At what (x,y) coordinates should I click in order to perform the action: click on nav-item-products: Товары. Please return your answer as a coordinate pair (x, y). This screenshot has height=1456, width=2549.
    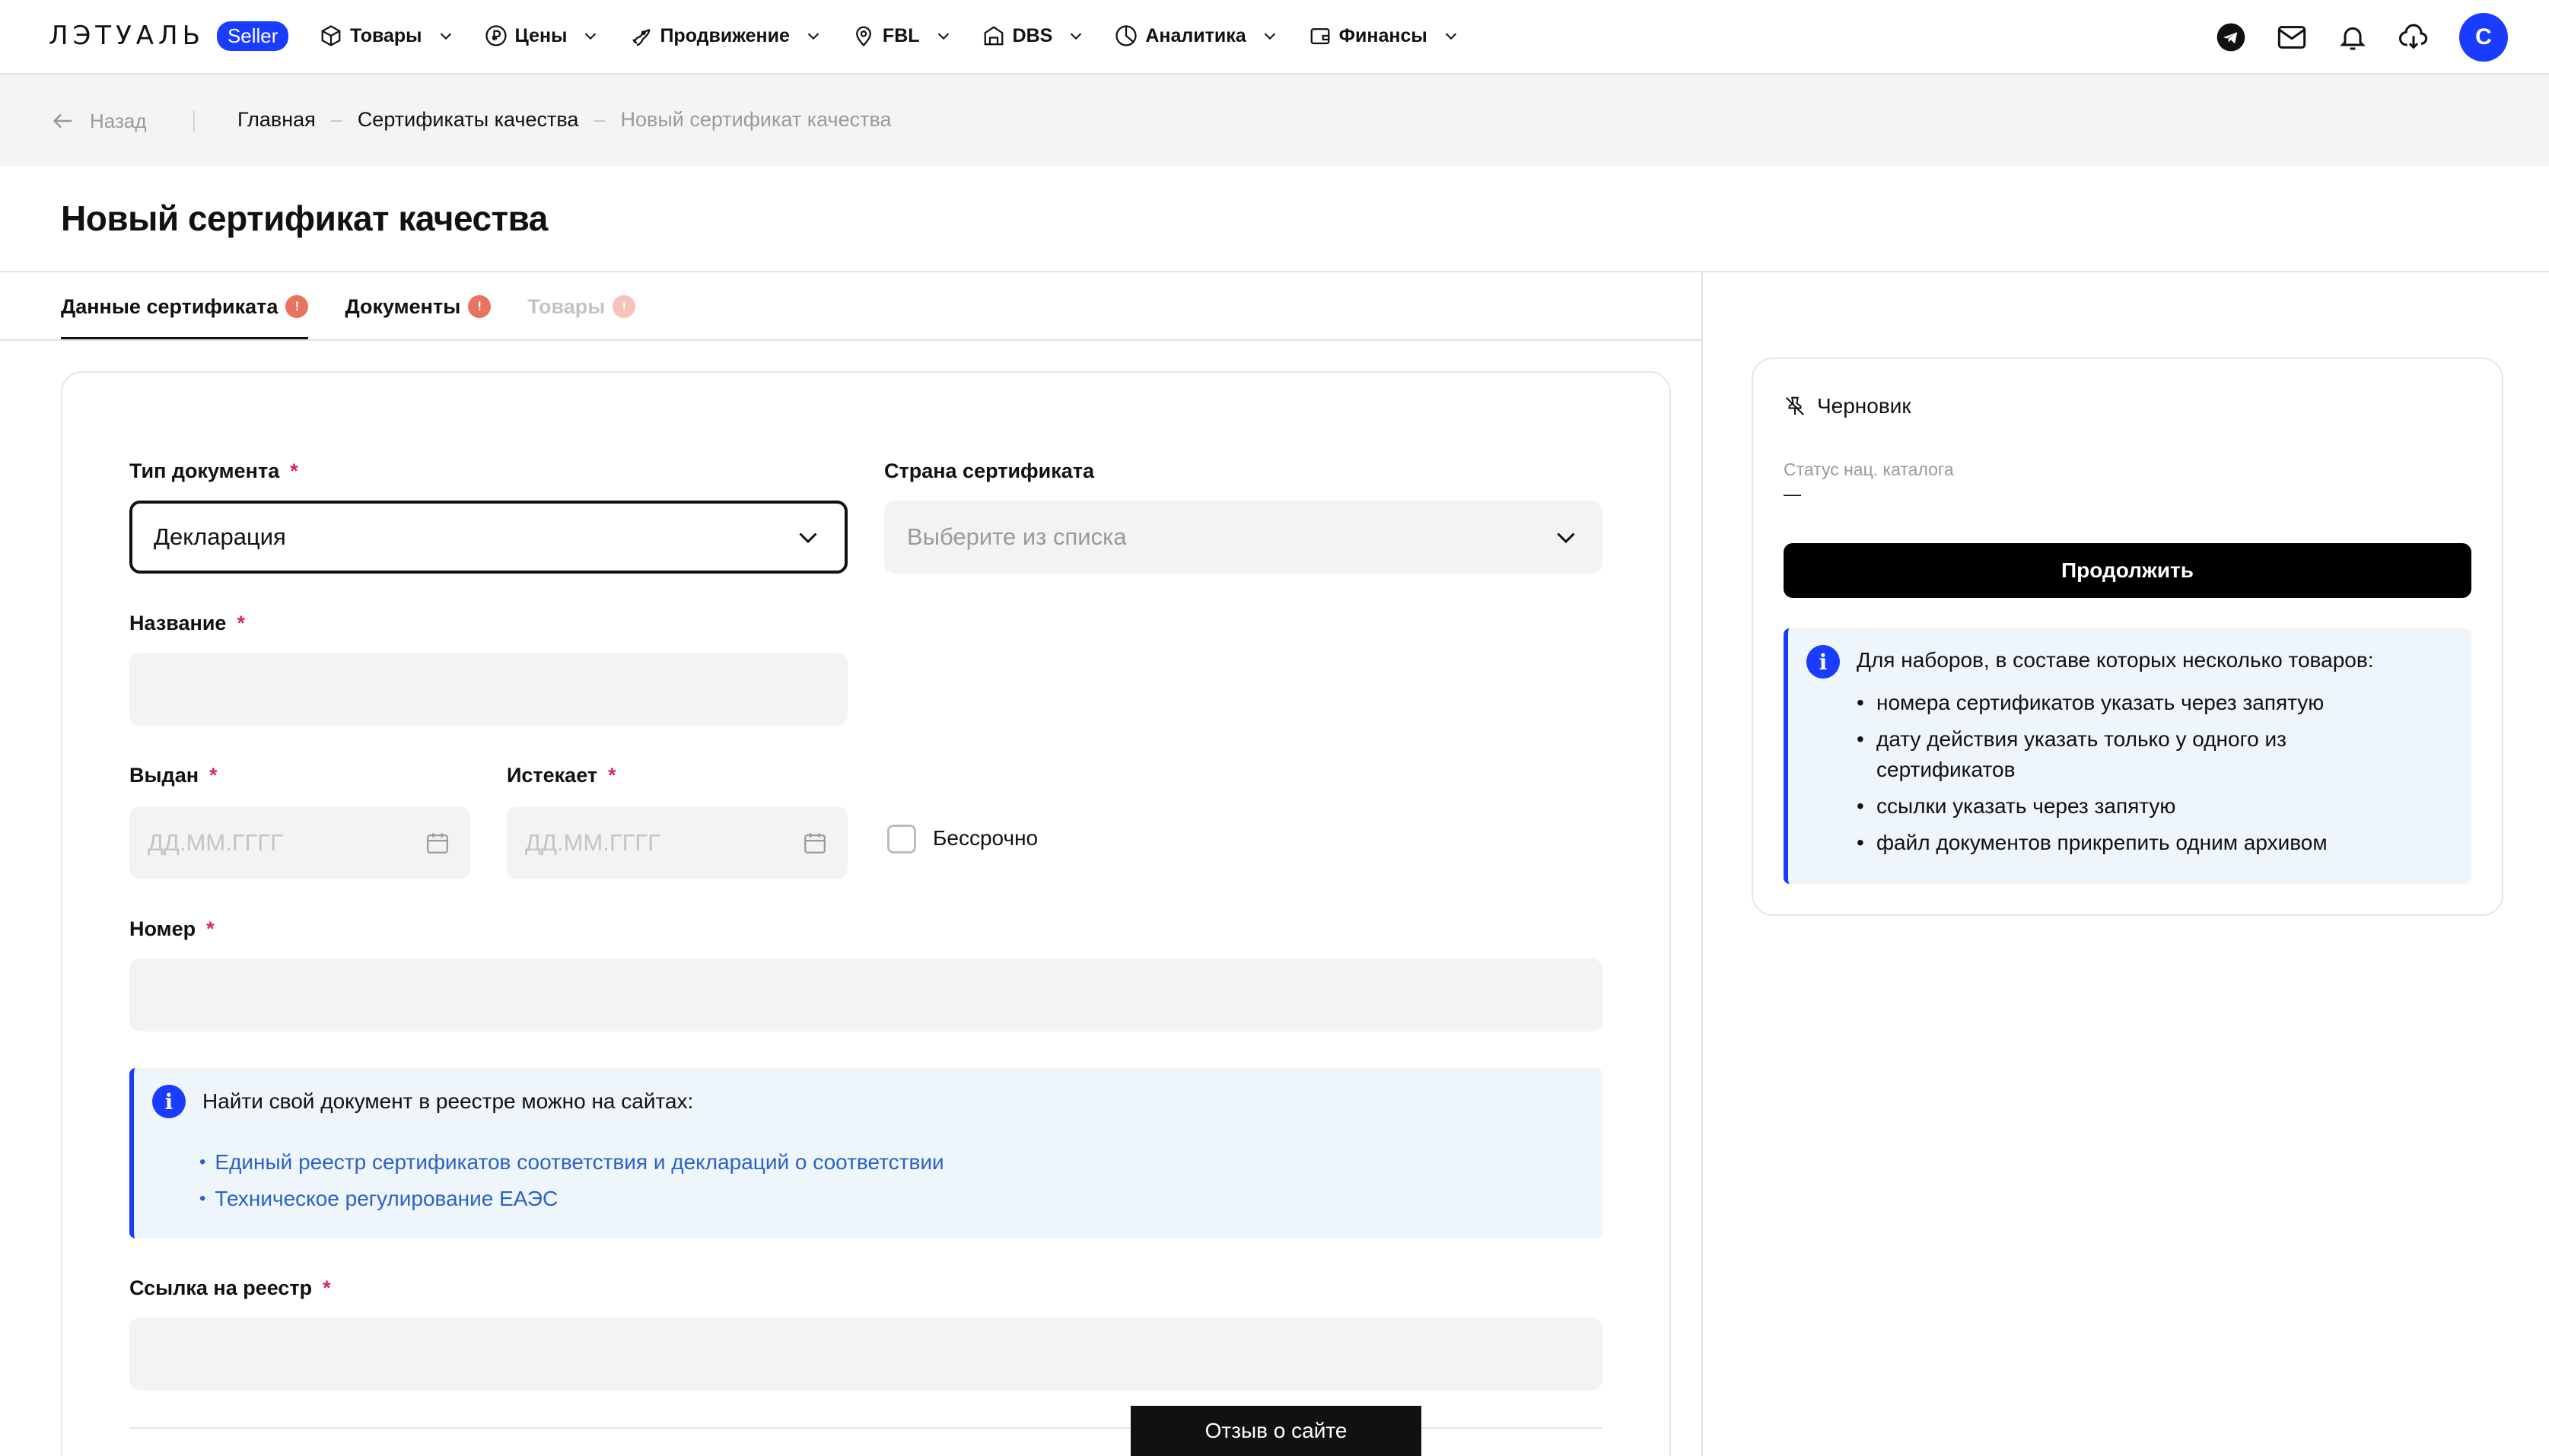
    Looking at the image, I should click on (387, 35).